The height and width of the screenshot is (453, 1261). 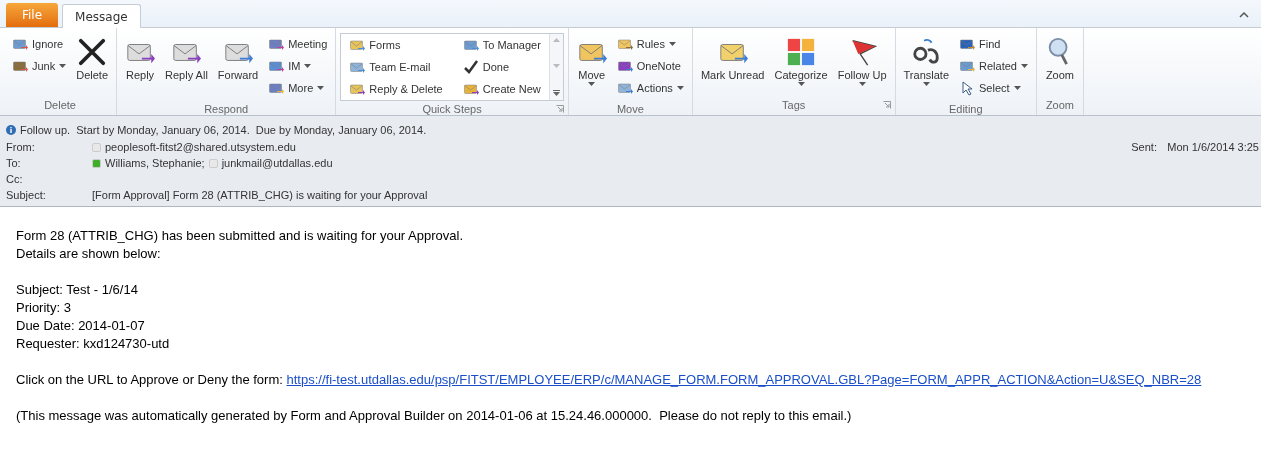 I want to click on ribbon-button: Follow Up, so click(x=862, y=58).